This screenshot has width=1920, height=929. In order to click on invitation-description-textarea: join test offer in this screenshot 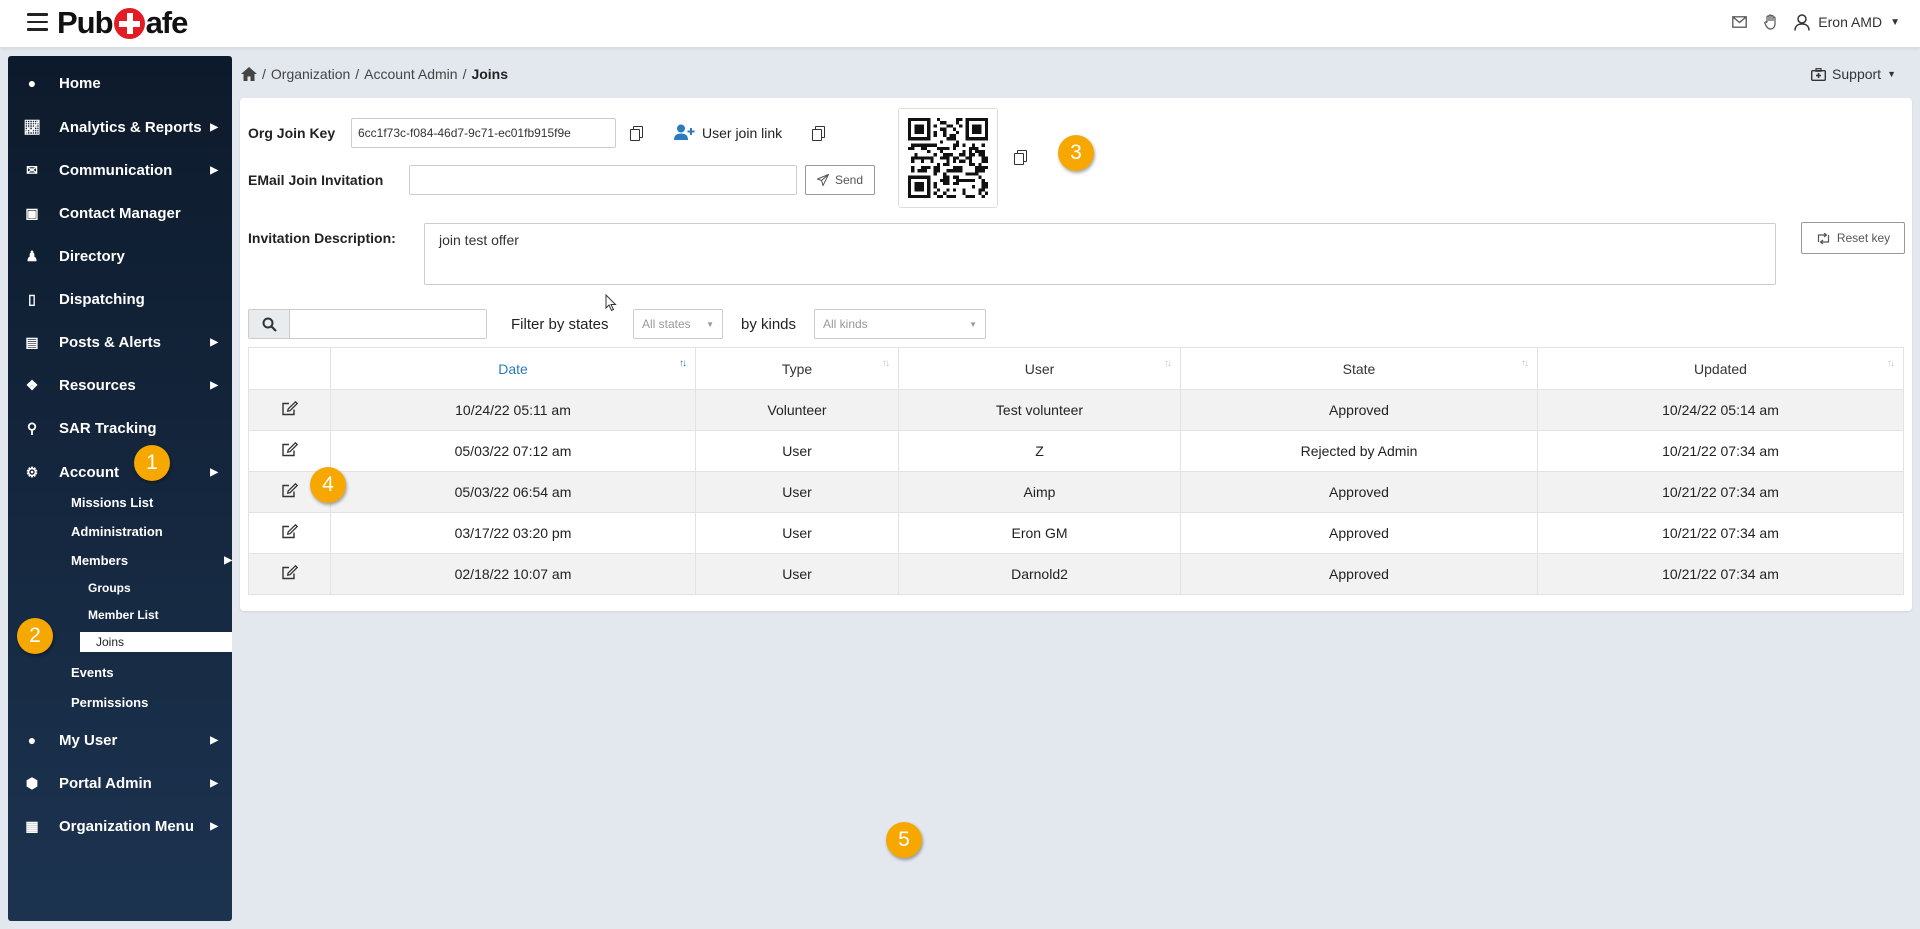, I will do `click(1100, 254)`.